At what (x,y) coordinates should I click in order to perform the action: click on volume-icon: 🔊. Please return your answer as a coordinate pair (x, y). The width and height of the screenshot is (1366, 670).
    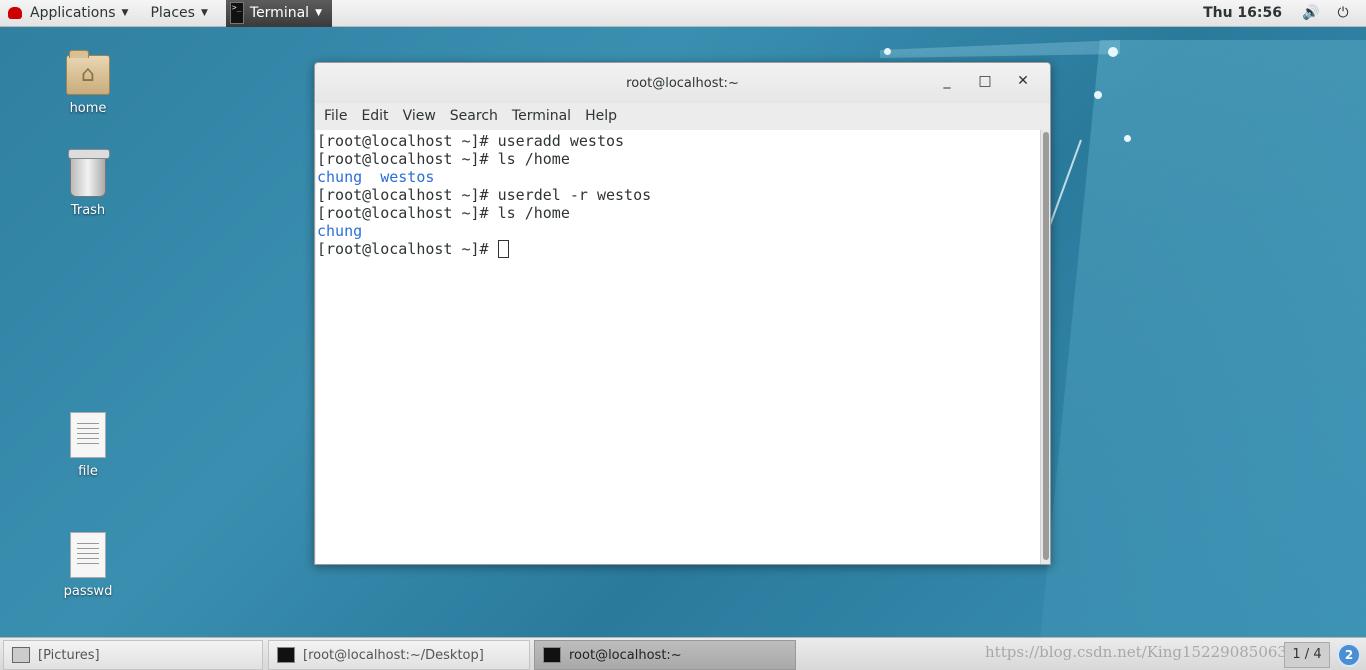
    Looking at the image, I should click on (1311, 13).